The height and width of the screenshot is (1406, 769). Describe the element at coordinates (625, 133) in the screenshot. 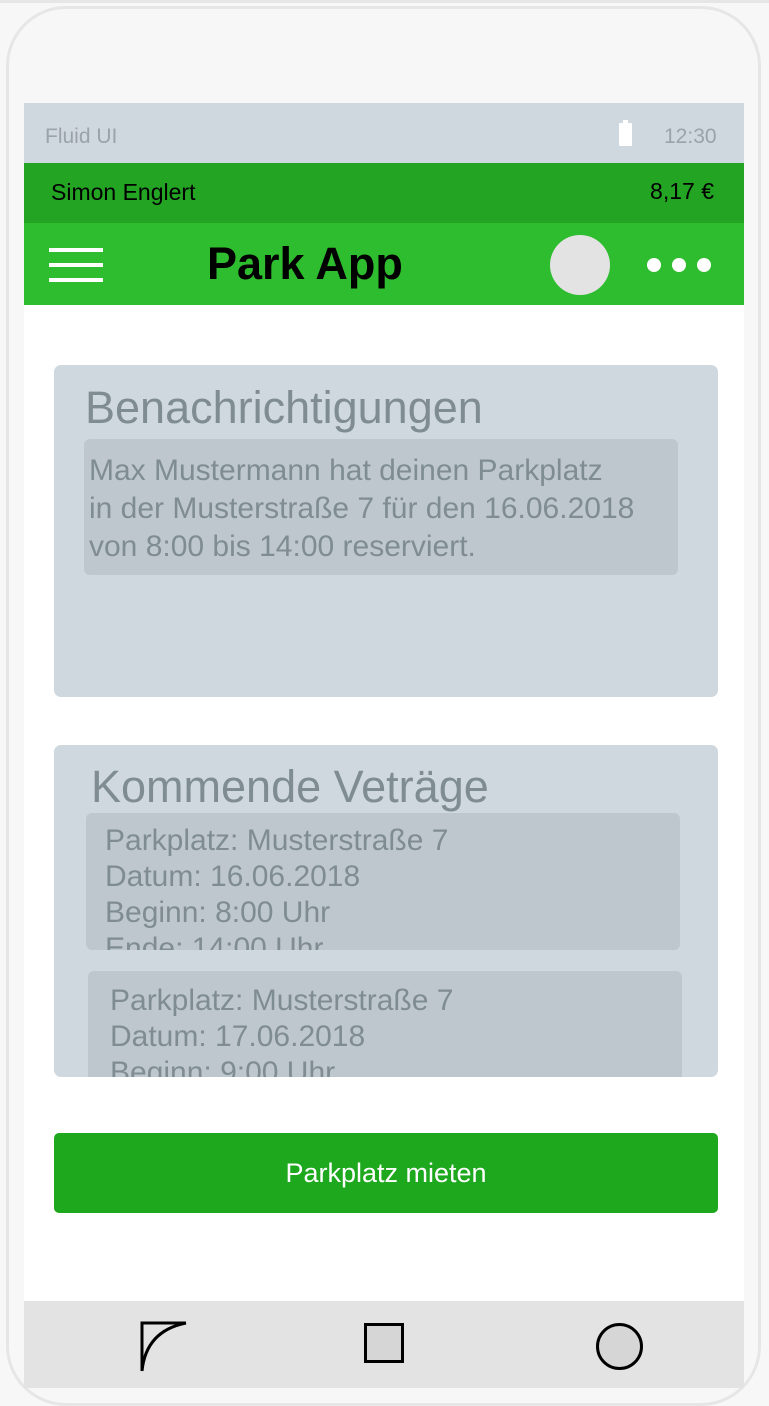

I see `battery-icon` at that location.